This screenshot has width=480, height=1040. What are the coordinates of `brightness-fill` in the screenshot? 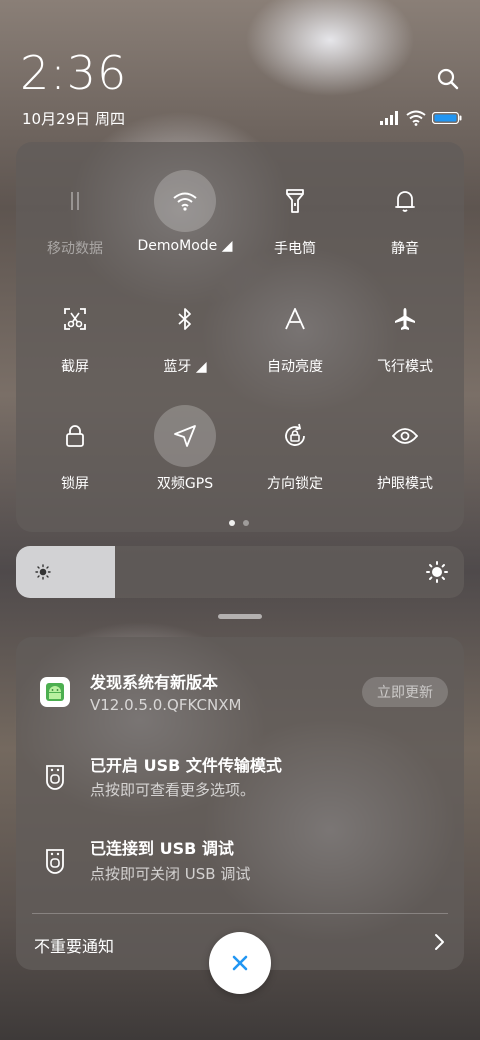 It's located at (65, 572).